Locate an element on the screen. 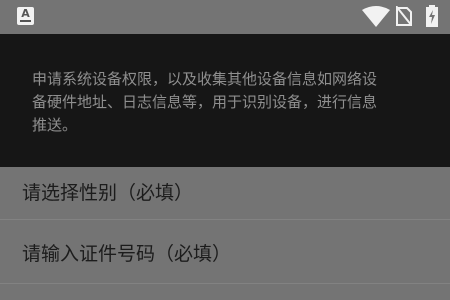 The image size is (450, 300). no-sim-icon is located at coordinates (404, 16).